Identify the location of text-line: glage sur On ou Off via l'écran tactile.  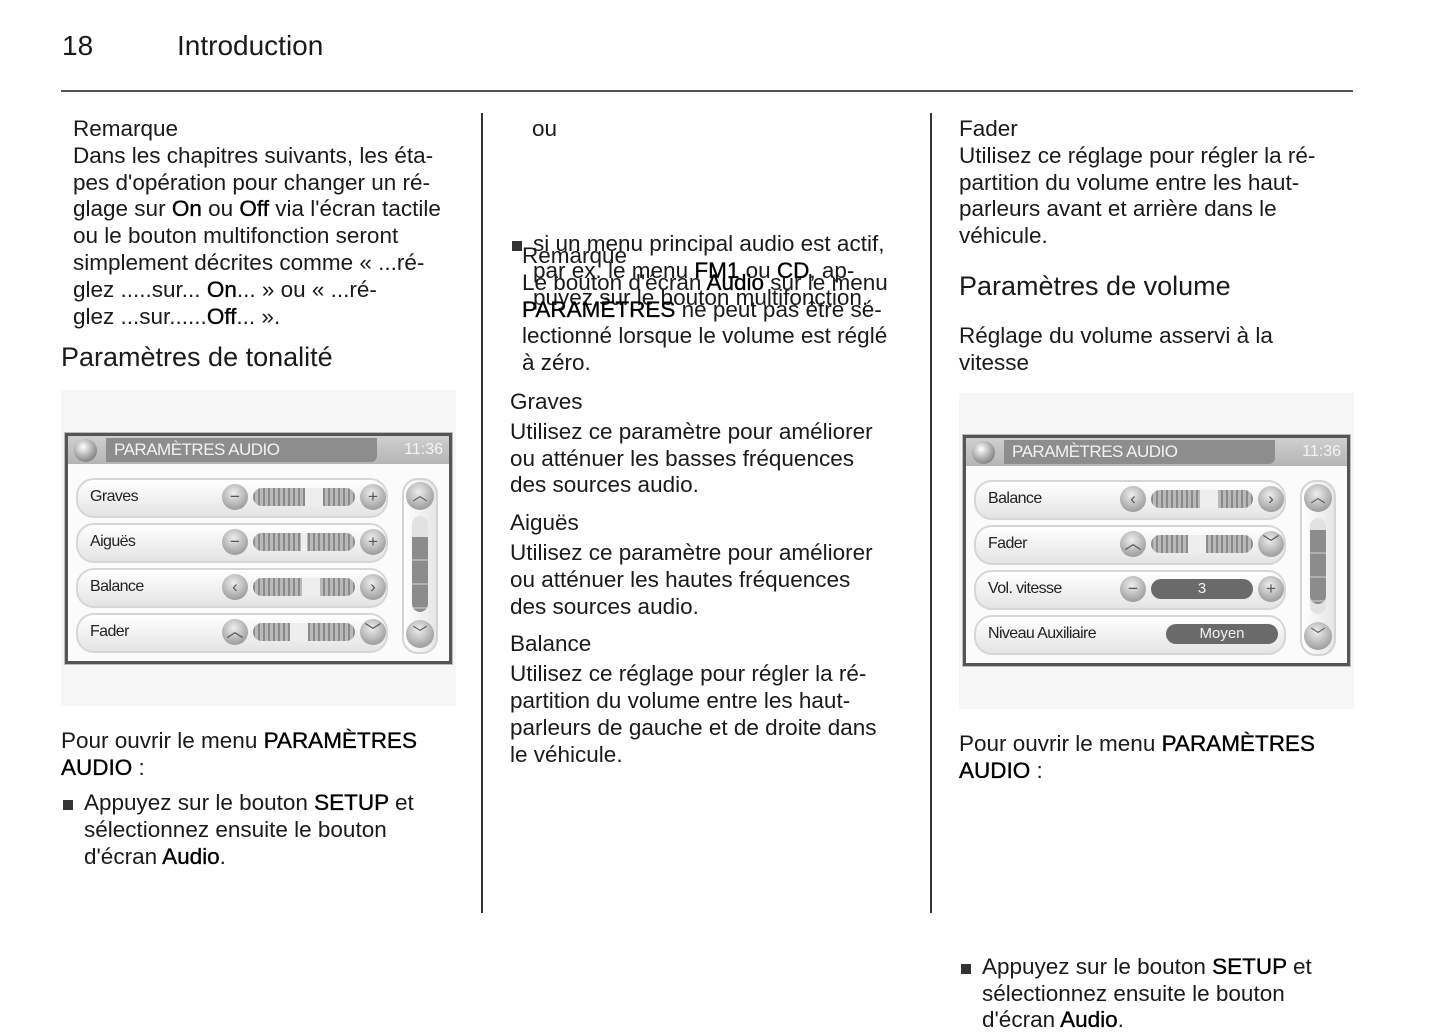
(257, 209).